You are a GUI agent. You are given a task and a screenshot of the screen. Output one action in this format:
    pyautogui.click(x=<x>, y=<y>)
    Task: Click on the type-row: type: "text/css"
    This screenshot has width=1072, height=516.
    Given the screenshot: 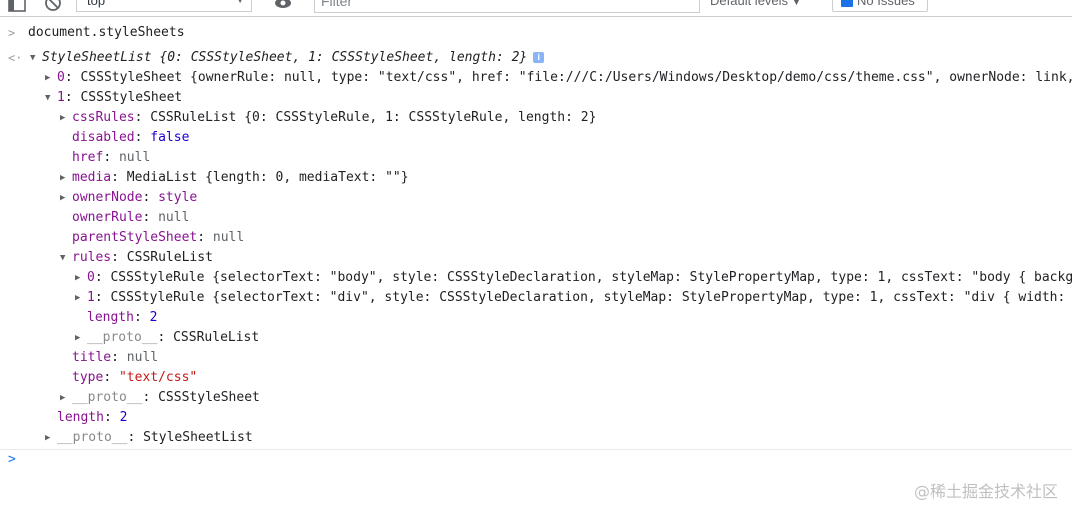 What is the action you would take?
    pyautogui.click(x=135, y=377)
    